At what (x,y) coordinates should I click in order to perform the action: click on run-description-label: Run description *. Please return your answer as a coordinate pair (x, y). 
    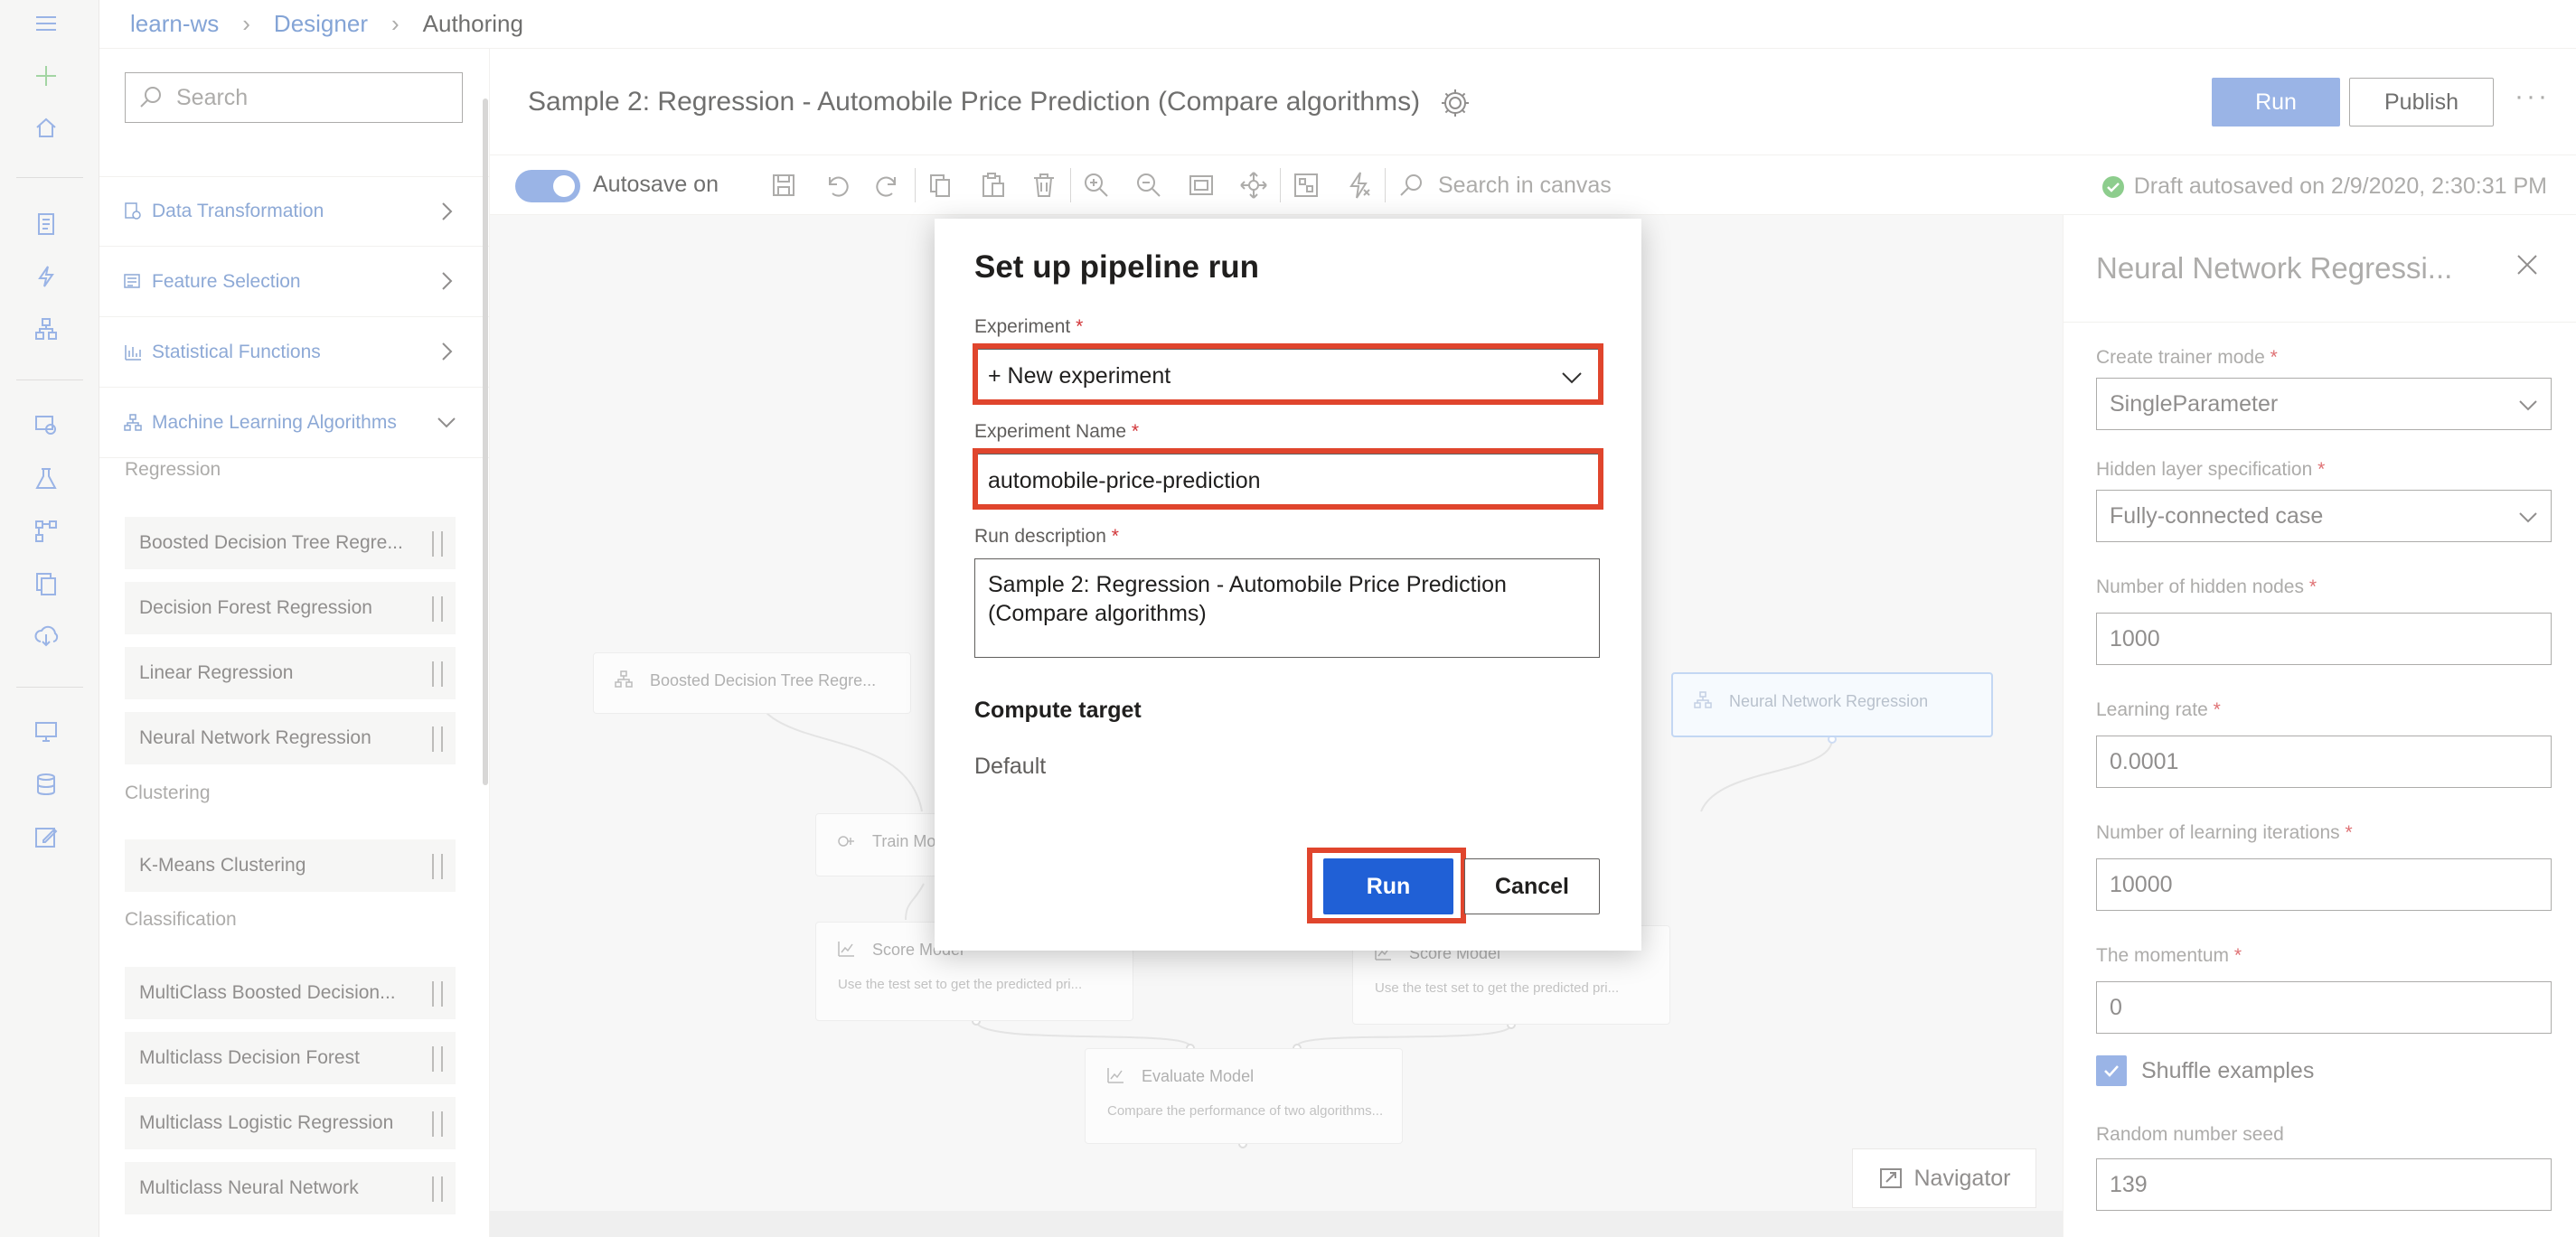
    Looking at the image, I should click on (1046, 537).